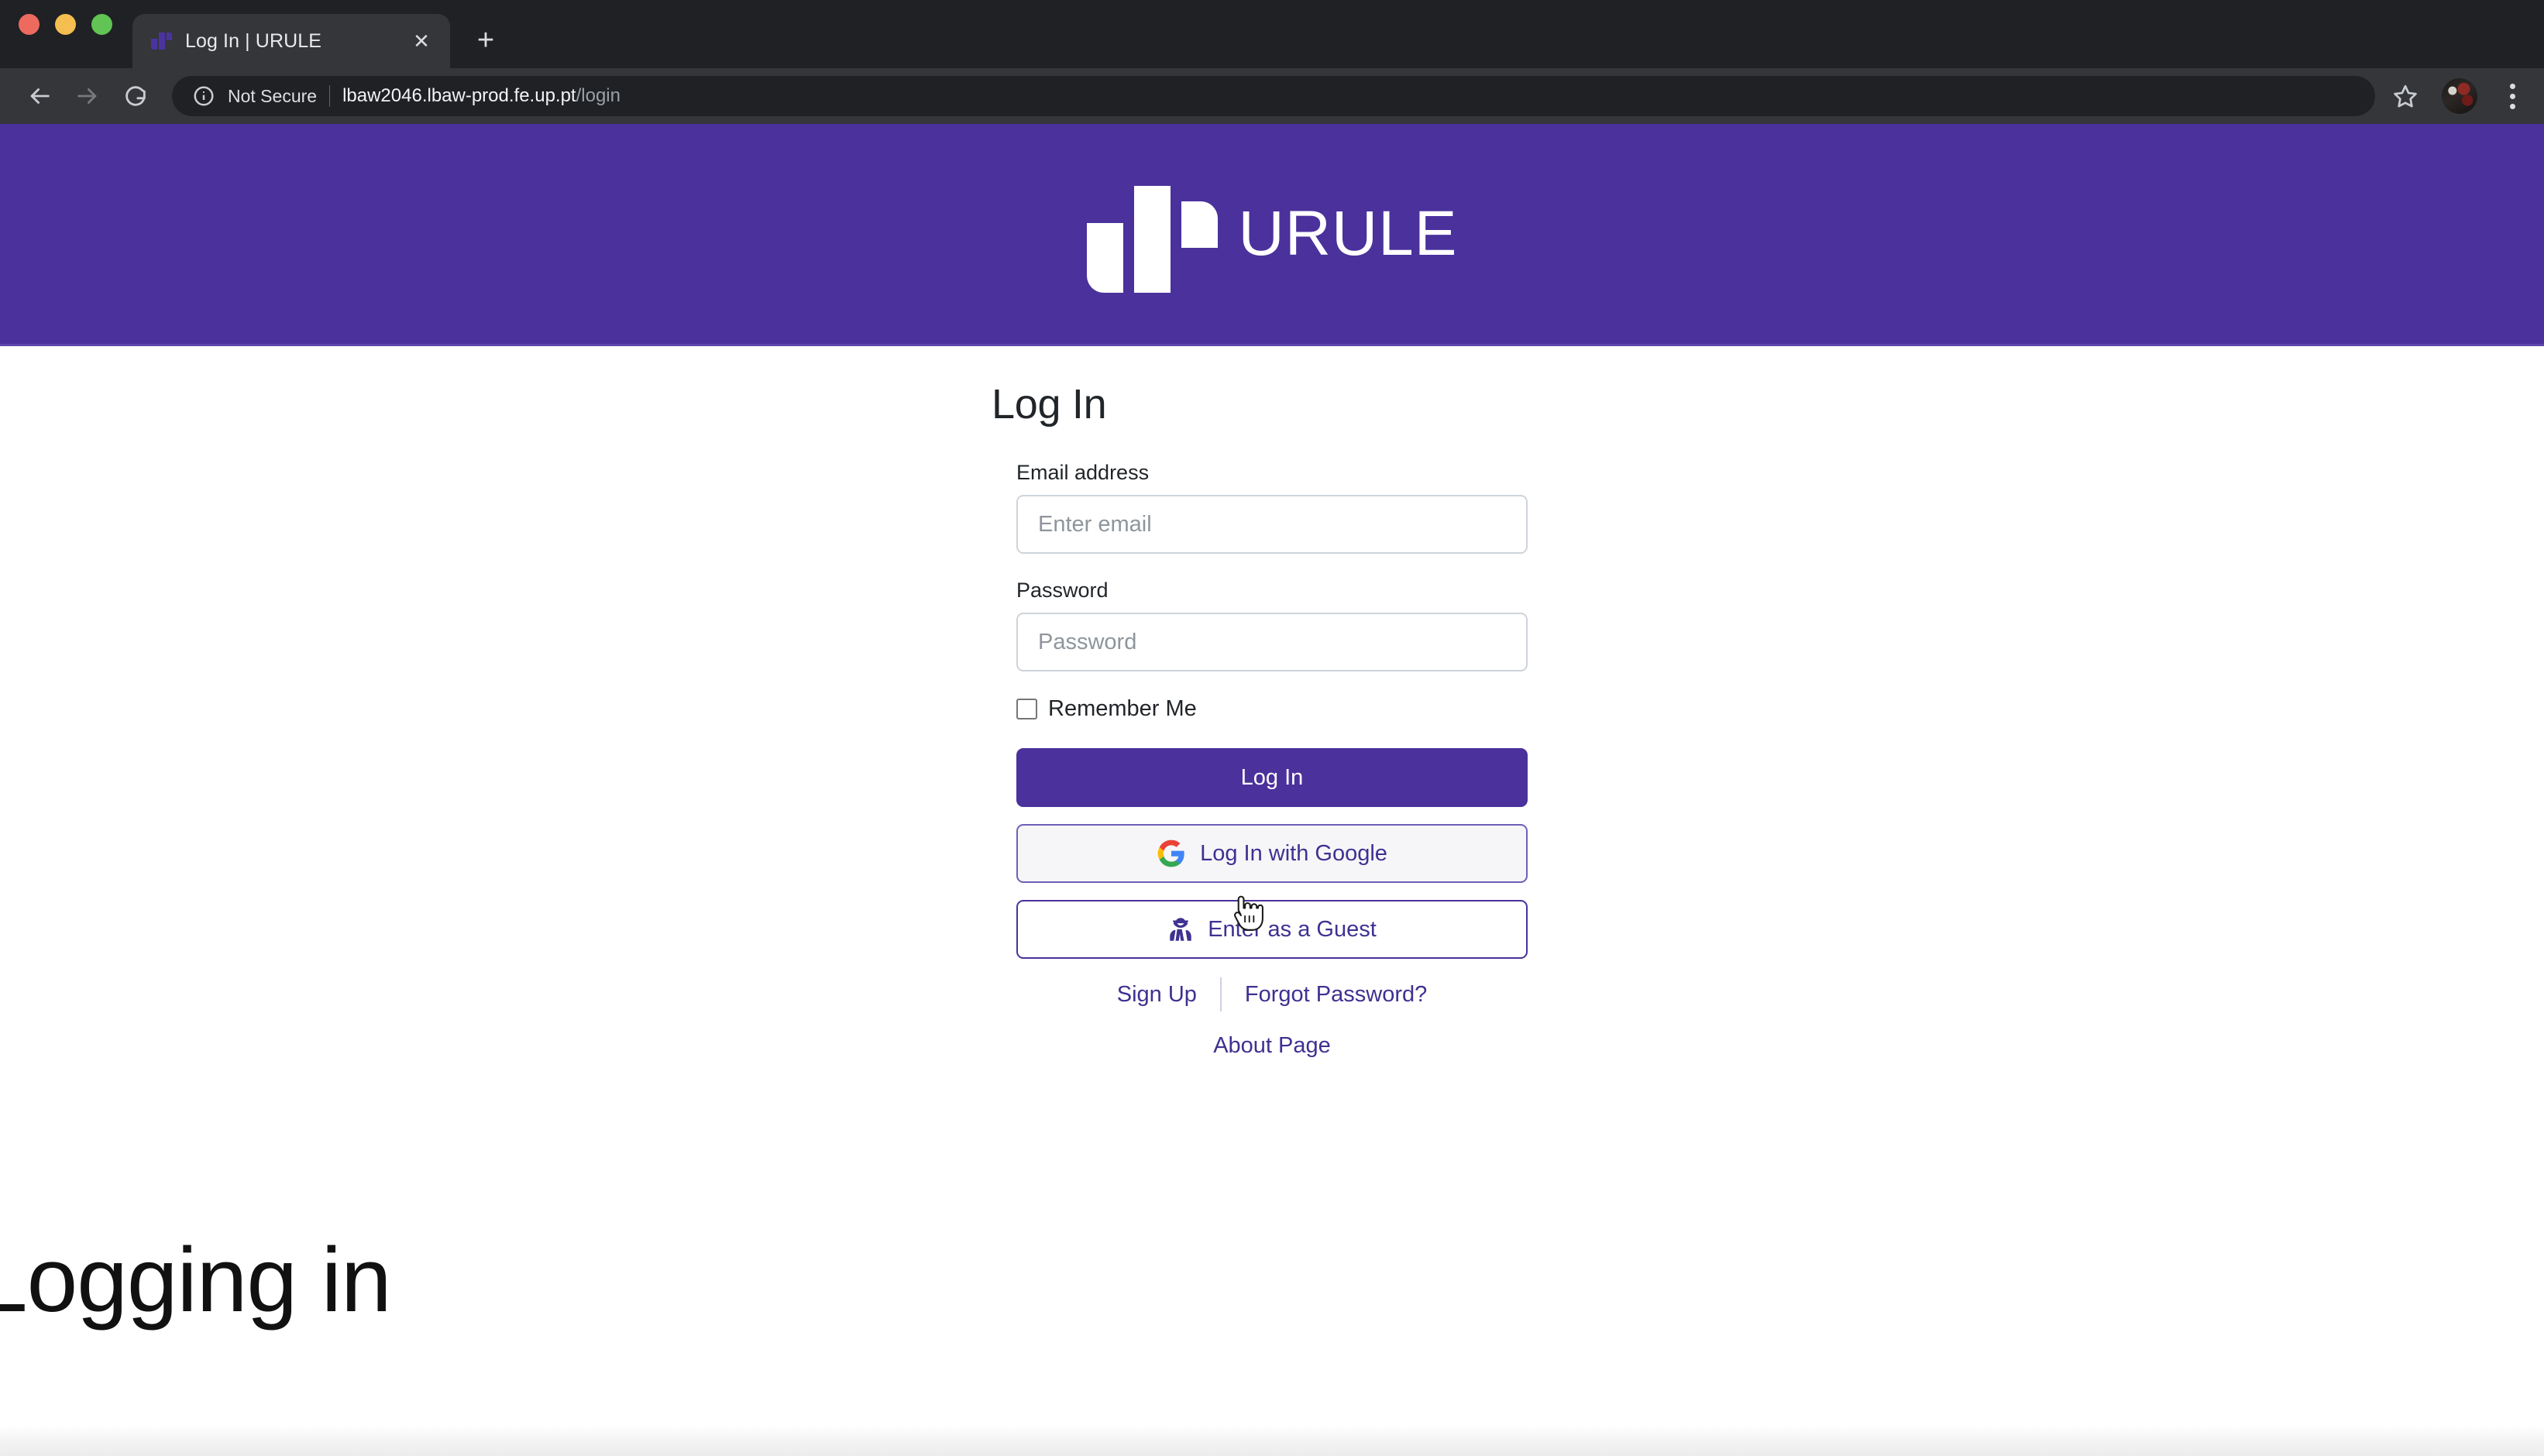  What do you see at coordinates (1272, 524) in the screenshot?
I see `email-input` at bounding box center [1272, 524].